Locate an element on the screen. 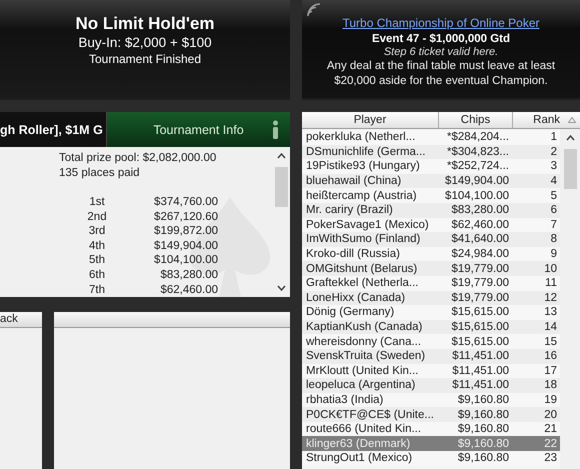 This screenshot has width=580, height=469. player-row: ImWithSumo (Finland) $41,640.00 8 is located at coordinates (431, 239).